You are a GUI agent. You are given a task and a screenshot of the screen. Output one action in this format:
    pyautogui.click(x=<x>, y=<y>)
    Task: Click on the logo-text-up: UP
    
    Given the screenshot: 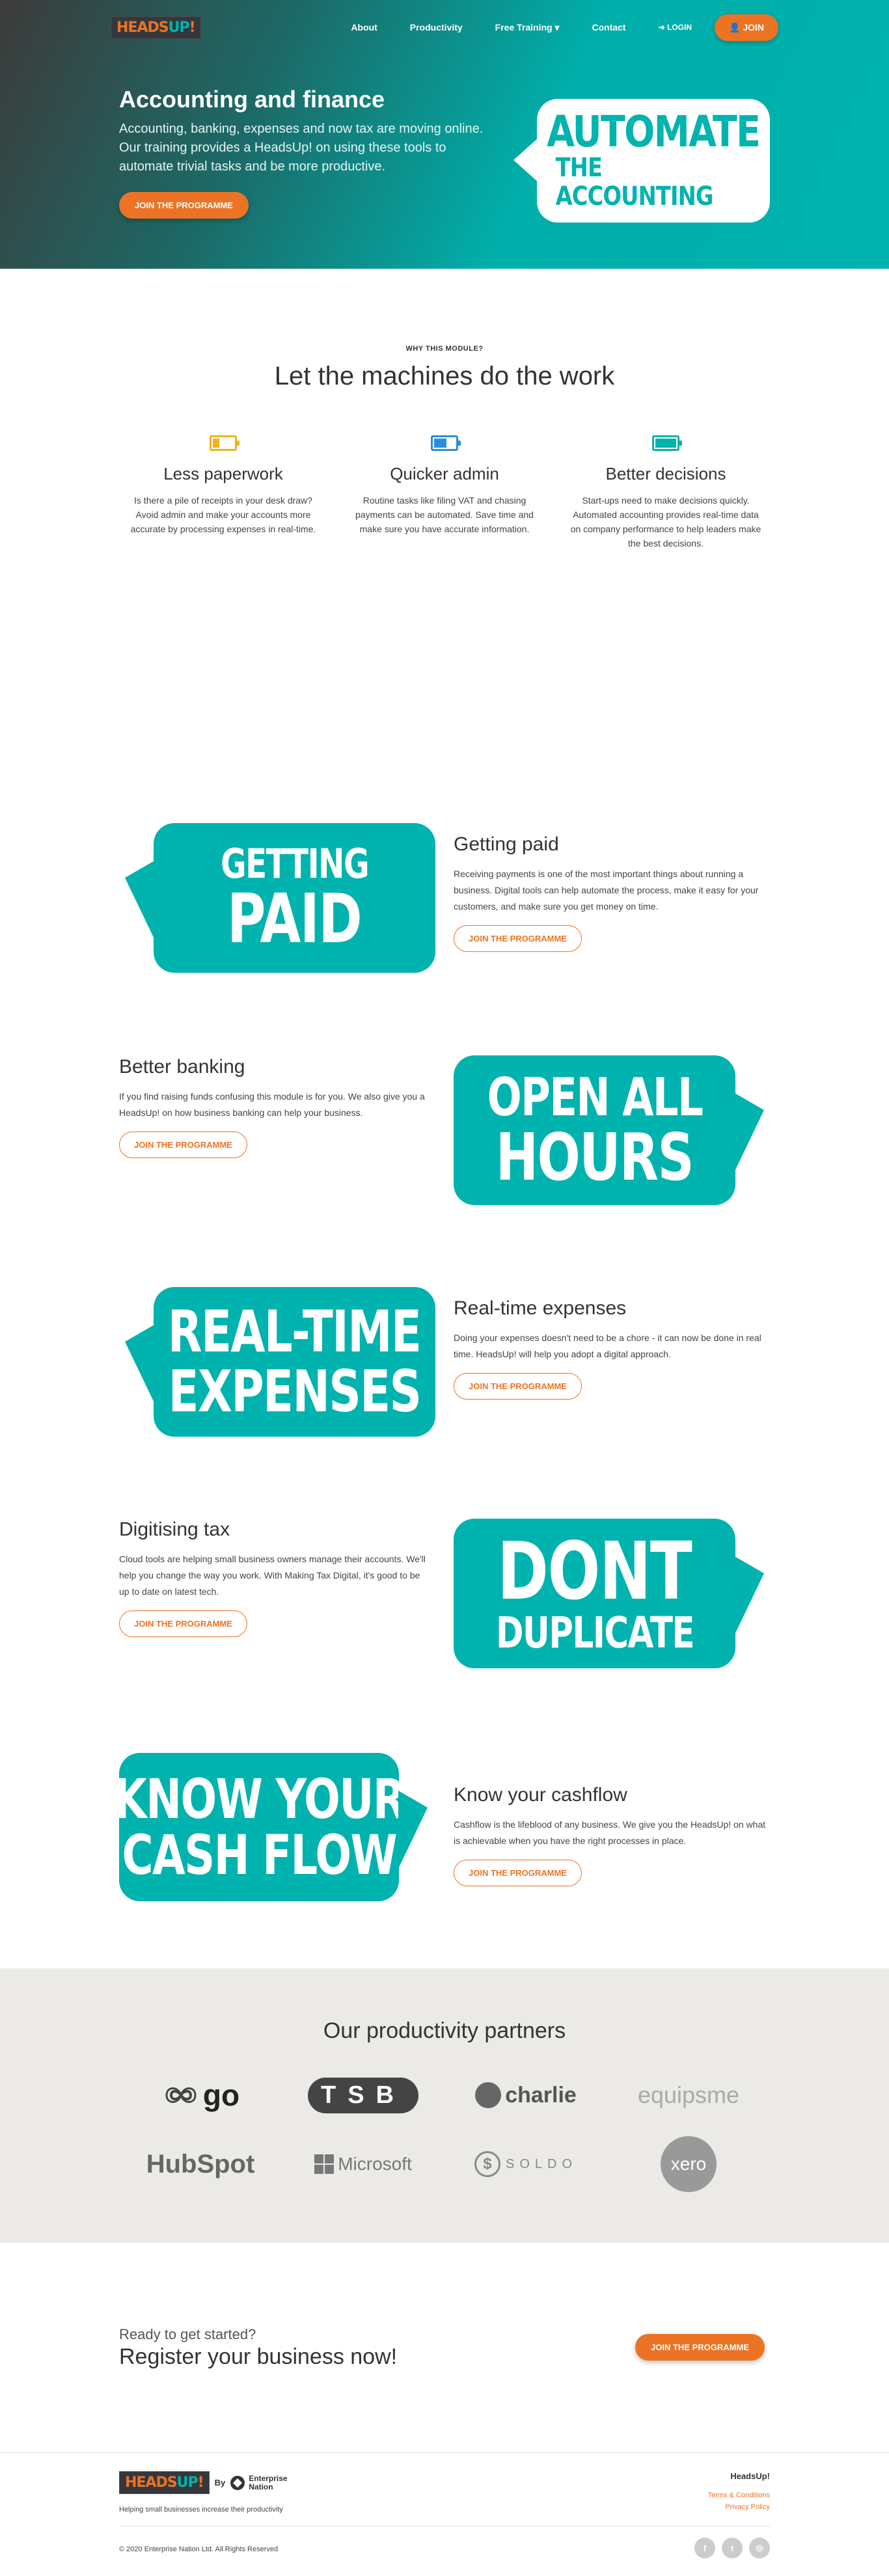 What is the action you would take?
    pyautogui.click(x=179, y=27)
    